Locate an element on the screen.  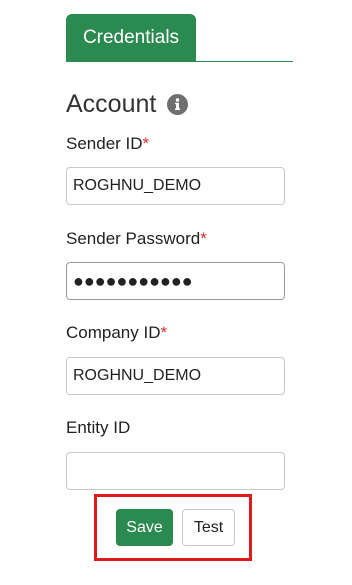
section-header: Account is located at coordinates (127, 104).